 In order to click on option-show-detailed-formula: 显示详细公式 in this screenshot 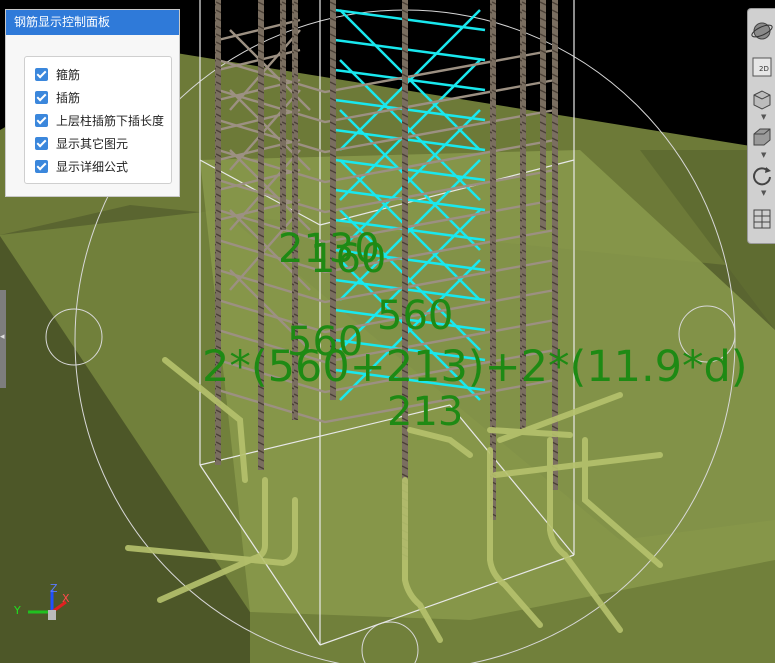, I will do `click(81, 166)`.